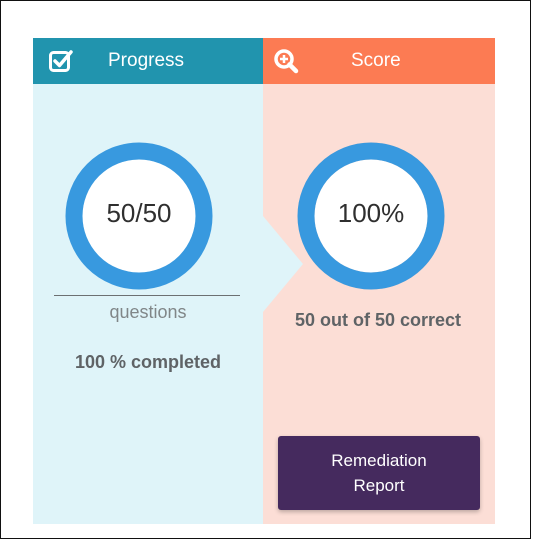 This screenshot has height=542, width=534. What do you see at coordinates (376, 60) in the screenshot?
I see `score-title: Score` at bounding box center [376, 60].